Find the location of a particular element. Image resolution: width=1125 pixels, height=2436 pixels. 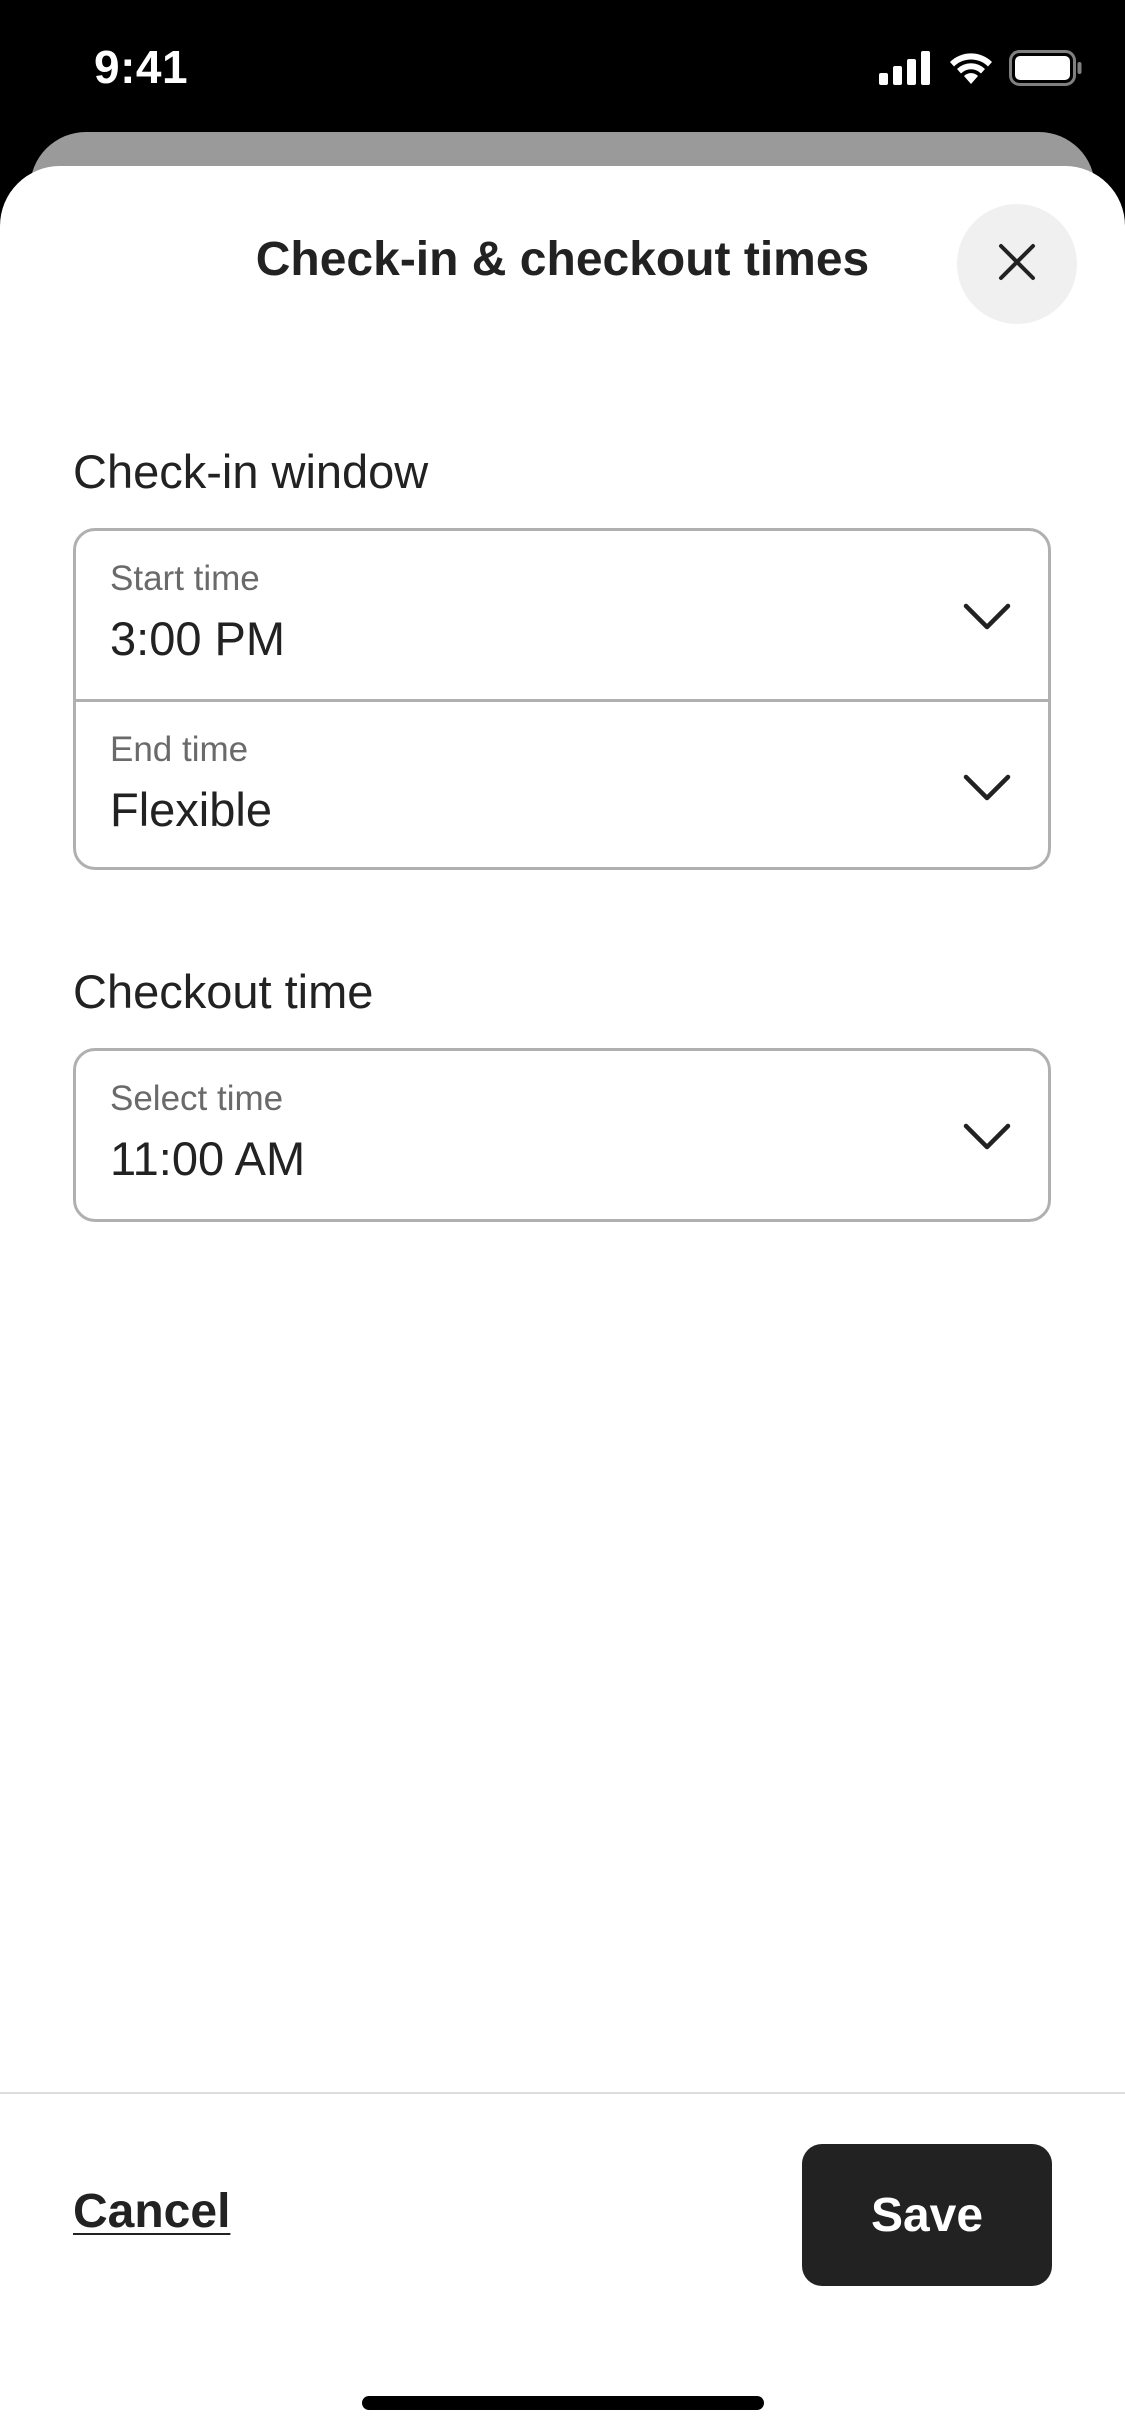

cancel-button: Cancel is located at coordinates (151, 2211).